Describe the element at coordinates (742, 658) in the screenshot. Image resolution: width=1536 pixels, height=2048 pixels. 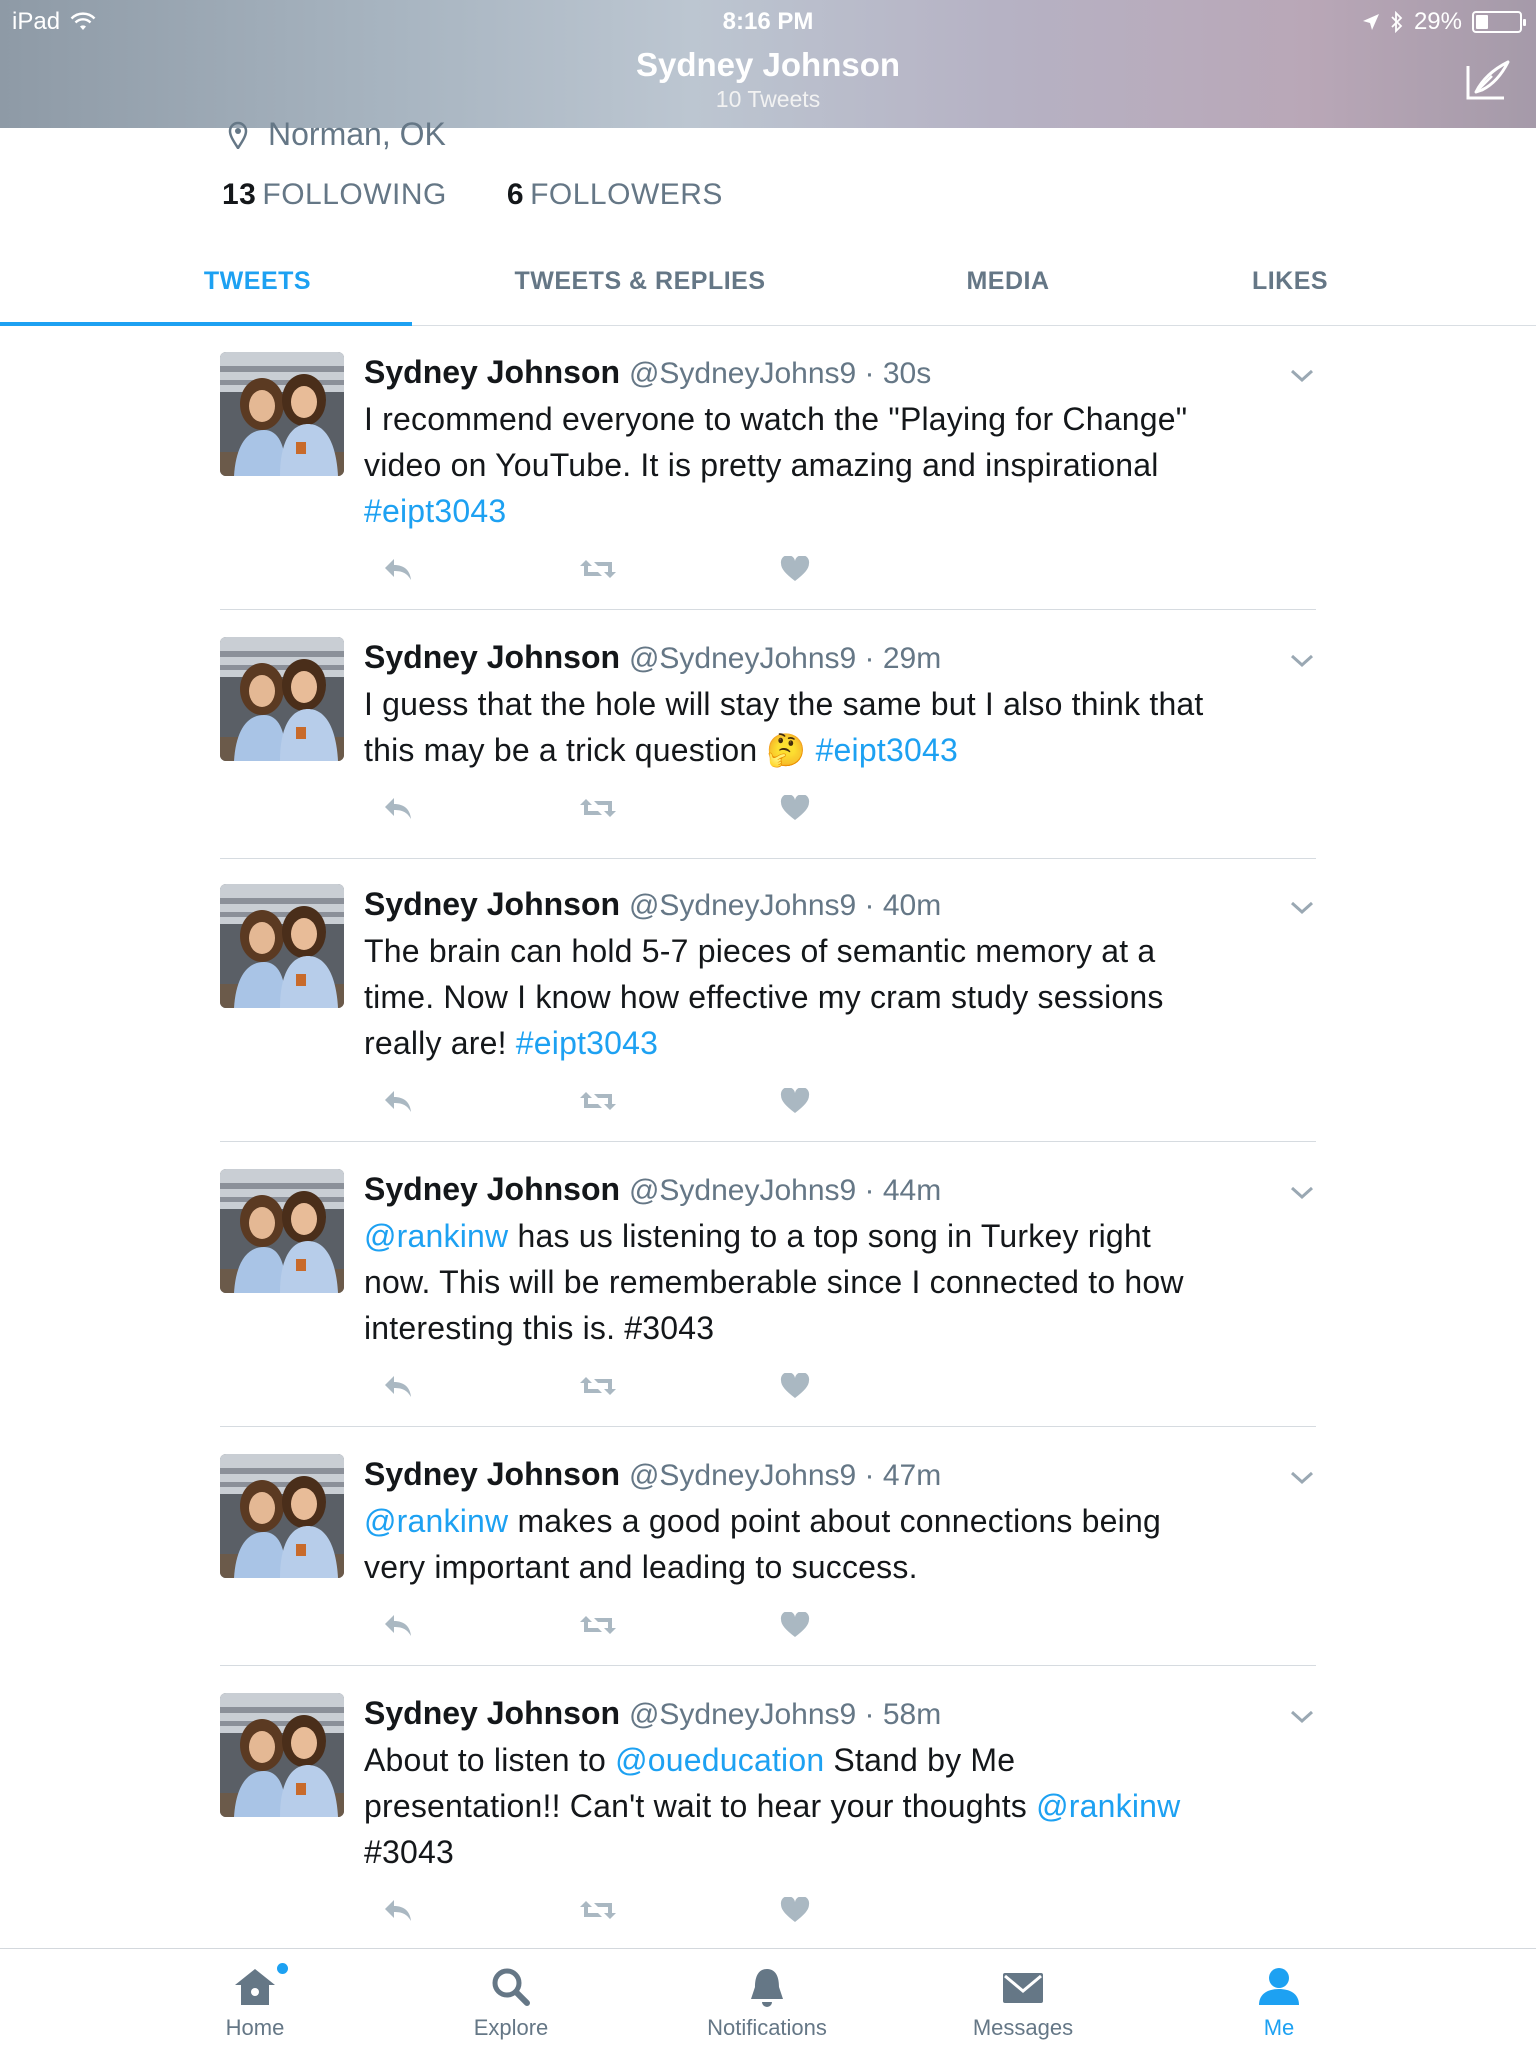
I see `tweet-author-handle: @SydneyJohns9` at that location.